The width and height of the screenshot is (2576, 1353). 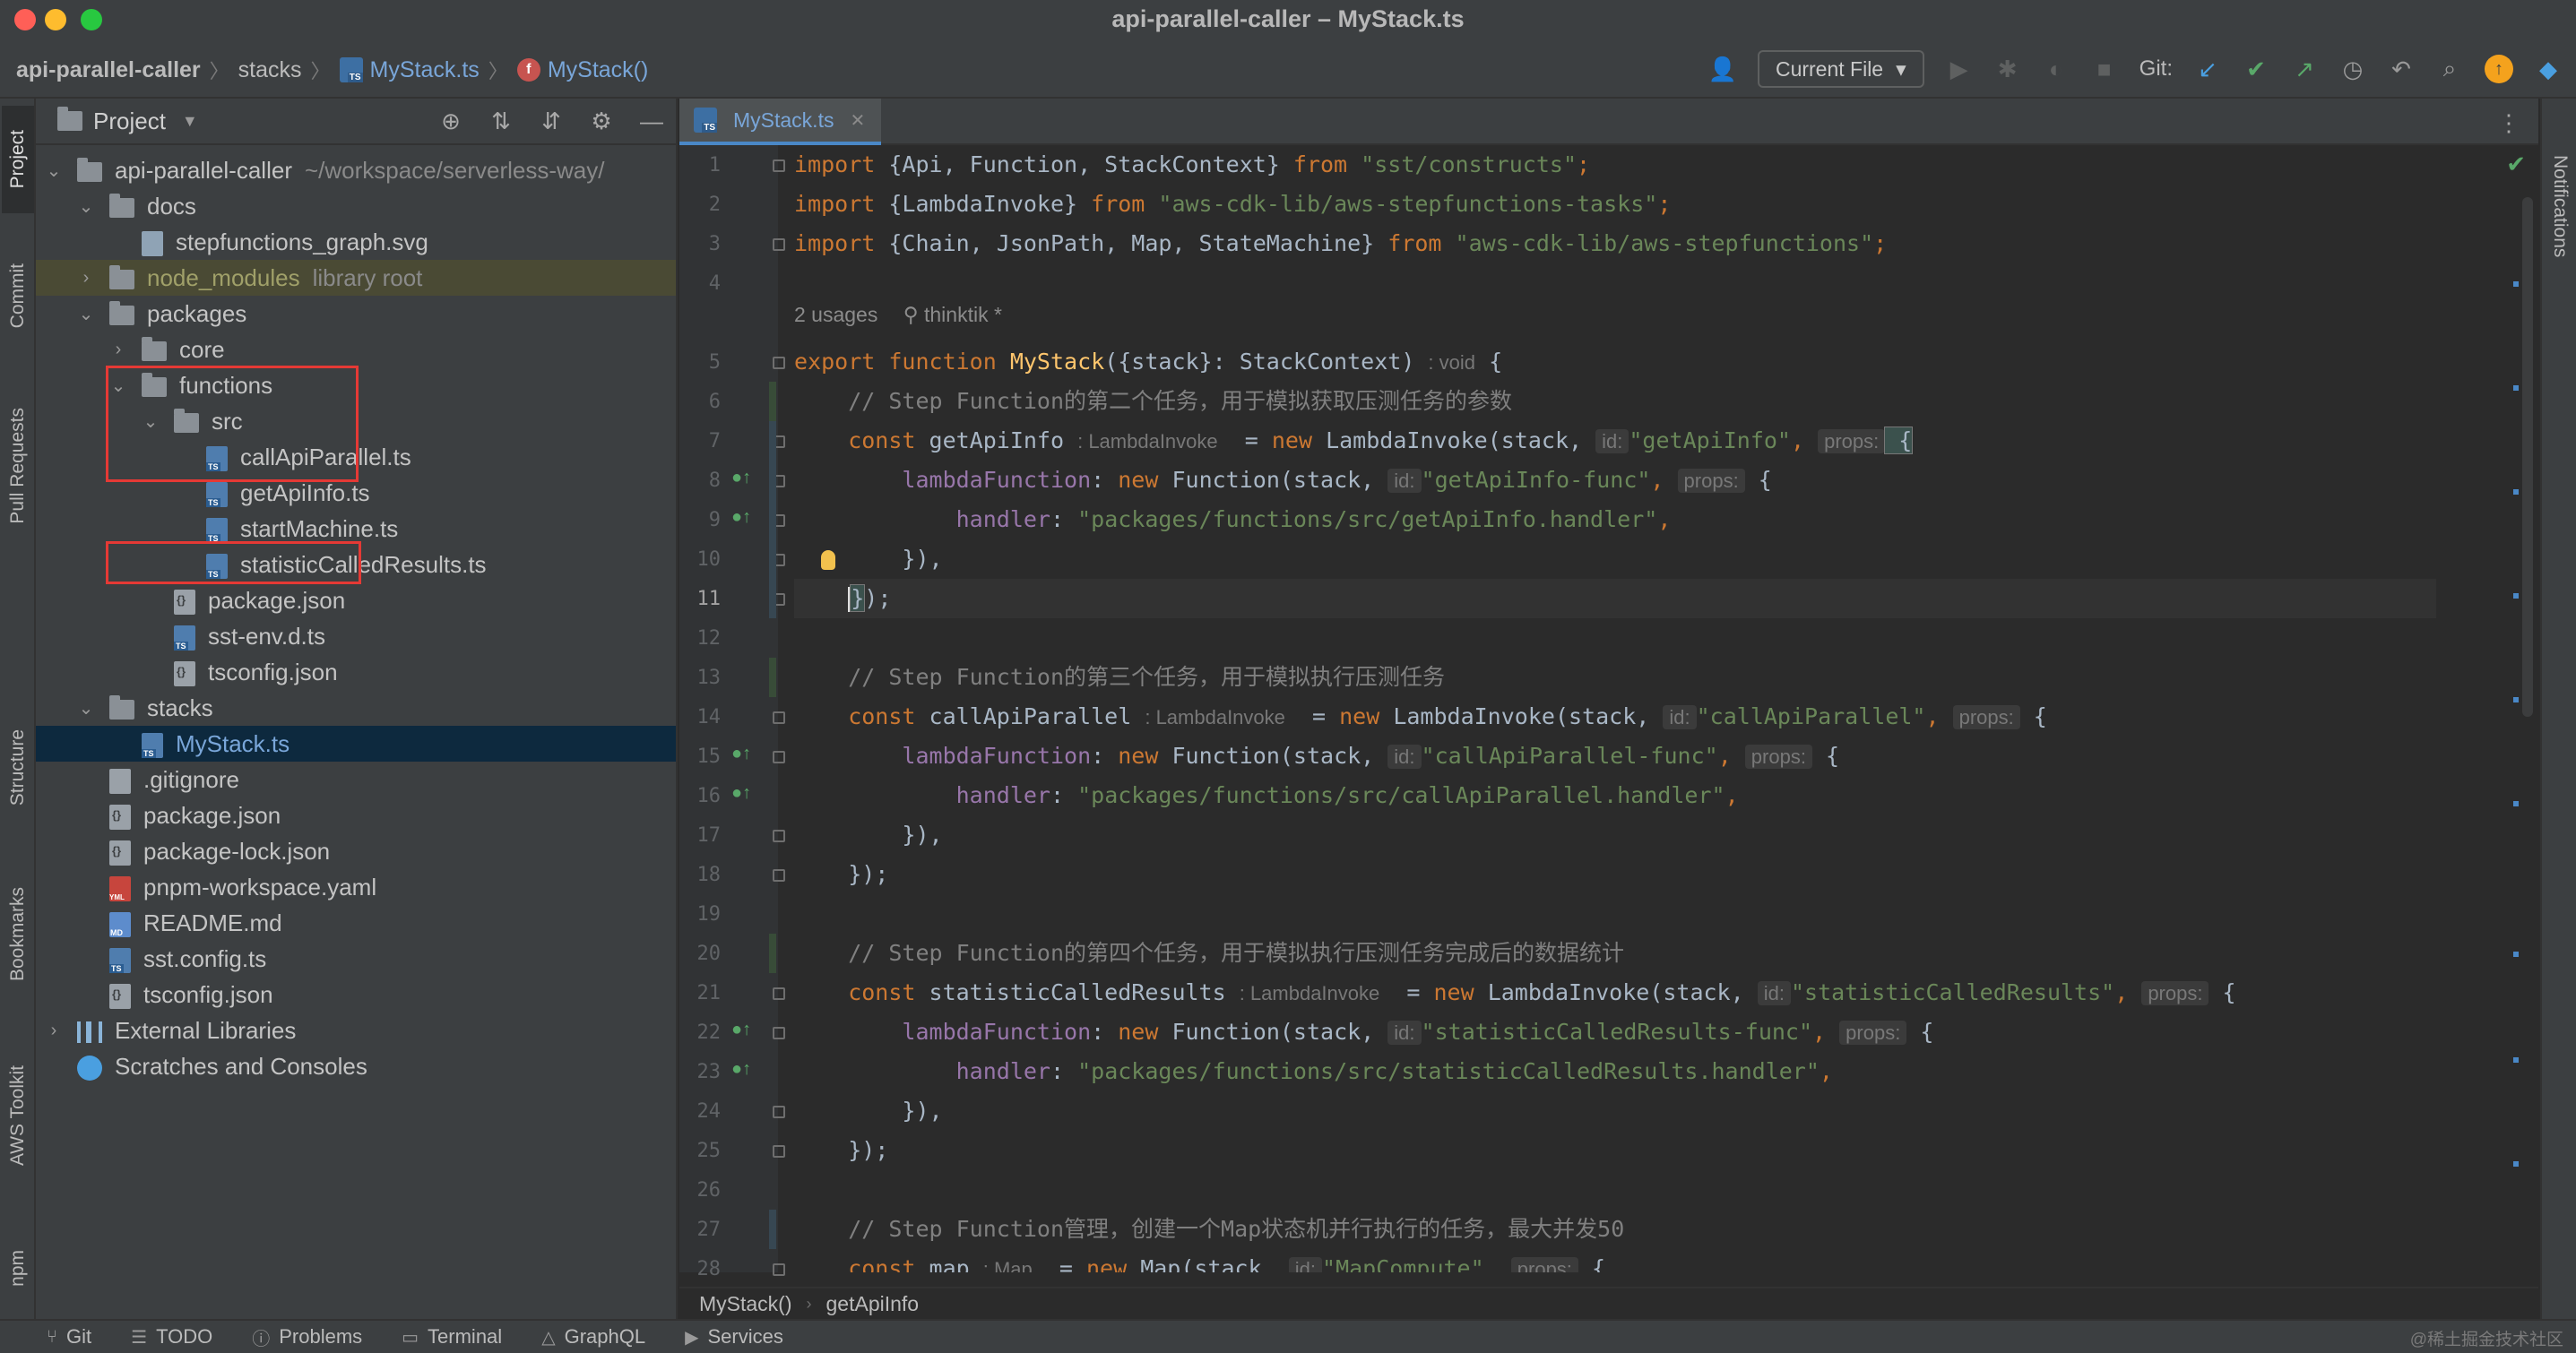 I want to click on usages-link: 2 usages, so click(x=835, y=314).